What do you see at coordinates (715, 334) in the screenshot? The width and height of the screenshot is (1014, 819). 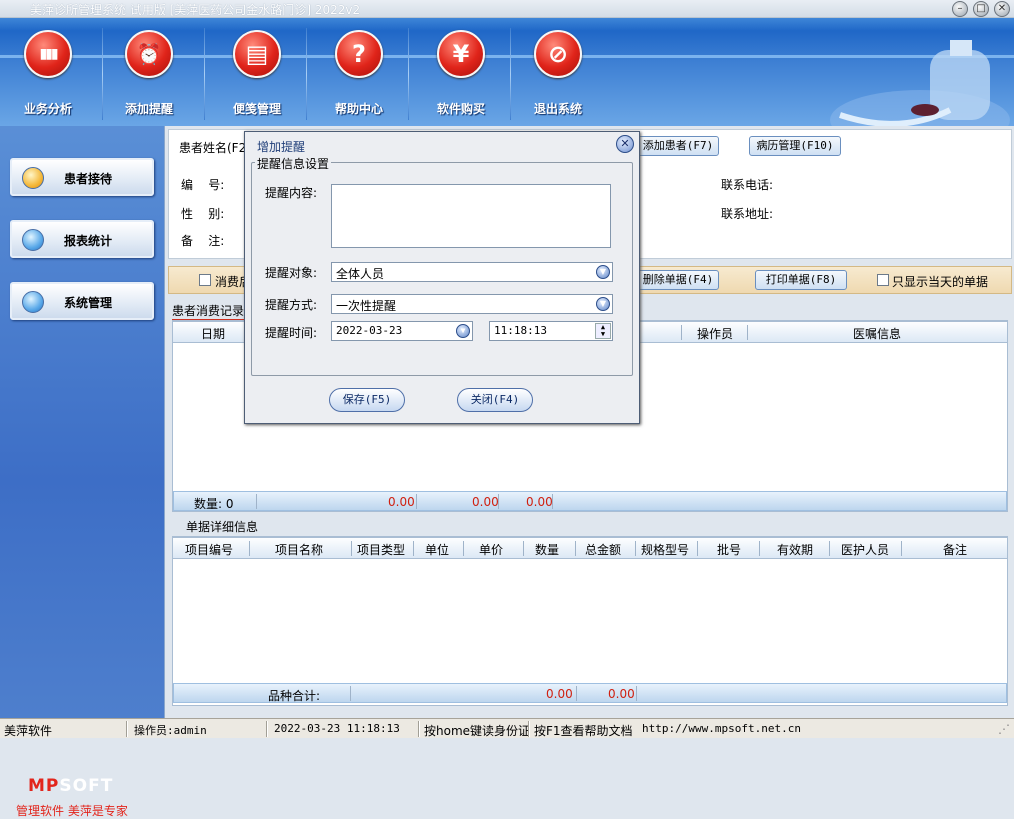 I see `column-header: 操作员` at bounding box center [715, 334].